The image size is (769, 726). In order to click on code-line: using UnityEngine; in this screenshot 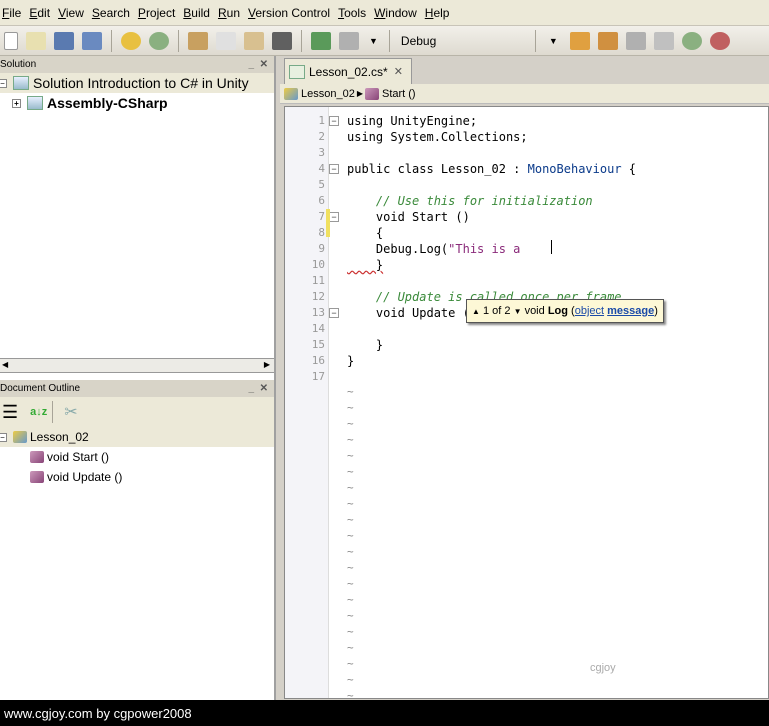, I will do `click(412, 121)`.